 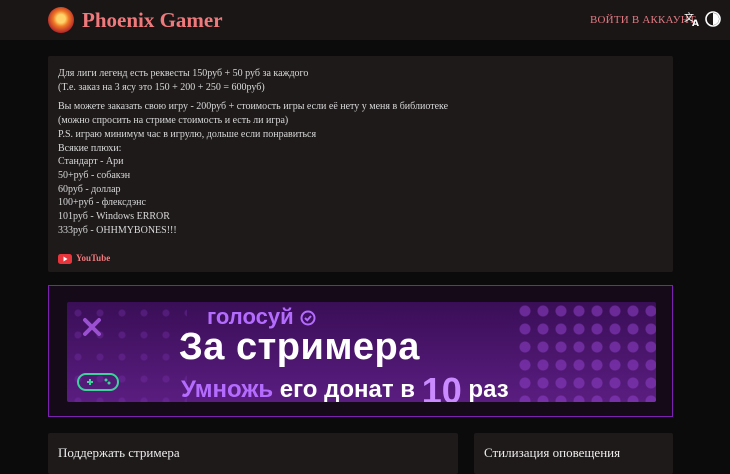 What do you see at coordinates (152, 20) in the screenshot?
I see `brand-title: Phoenix Gamer` at bounding box center [152, 20].